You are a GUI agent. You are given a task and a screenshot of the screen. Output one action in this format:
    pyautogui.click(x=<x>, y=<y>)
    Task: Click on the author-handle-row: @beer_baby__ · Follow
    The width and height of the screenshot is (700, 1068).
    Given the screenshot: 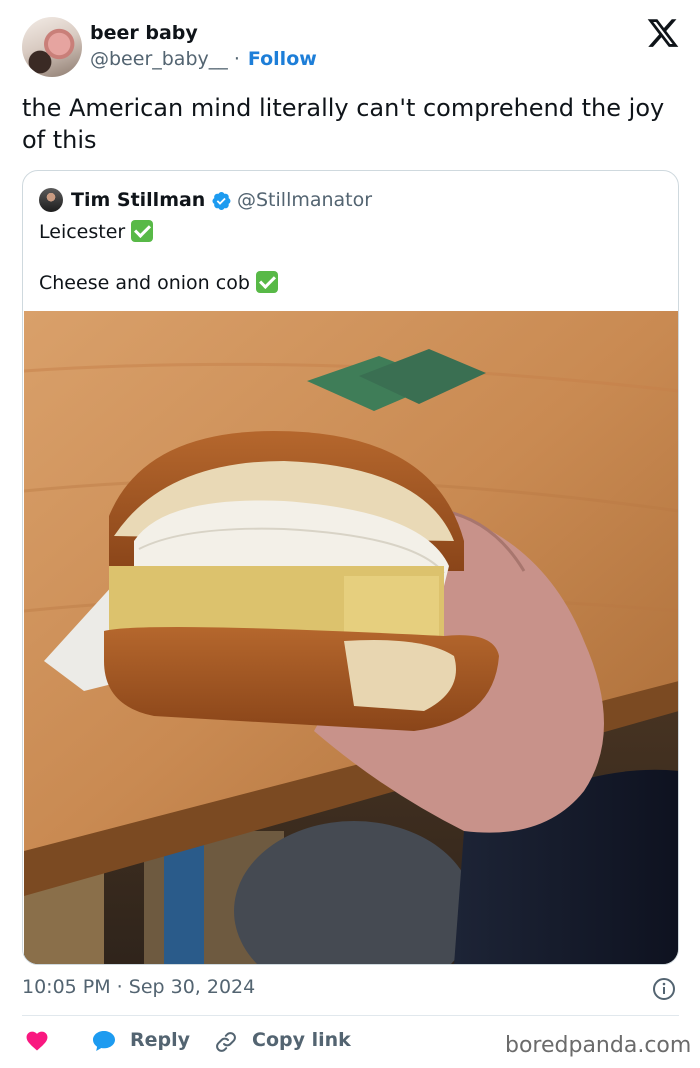 What is the action you would take?
    pyautogui.click(x=203, y=59)
    